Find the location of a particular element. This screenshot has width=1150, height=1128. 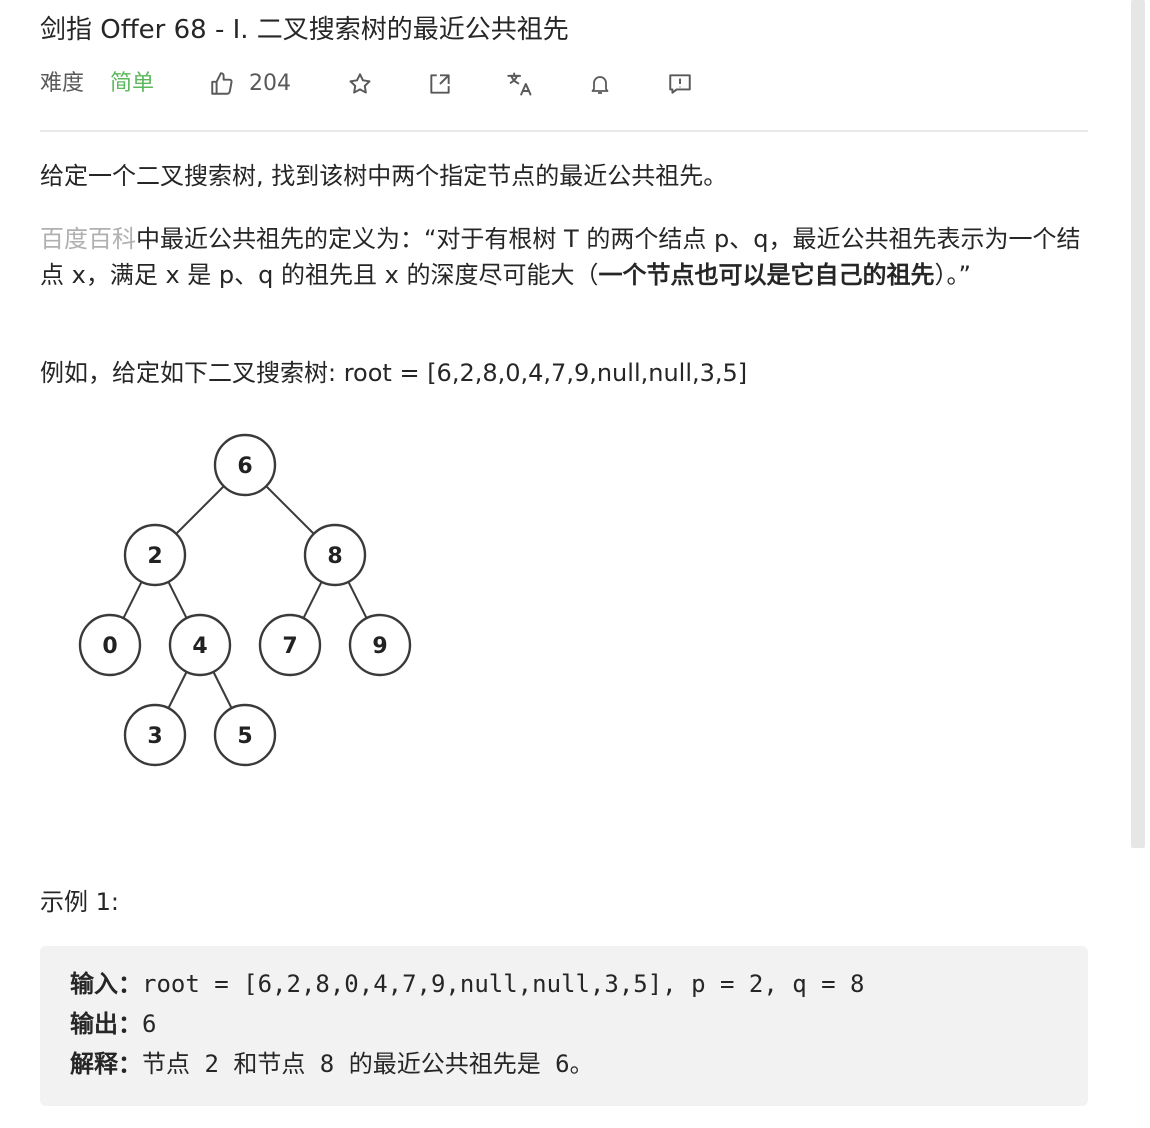

tree-node-0-label: 0 is located at coordinates (109, 646).